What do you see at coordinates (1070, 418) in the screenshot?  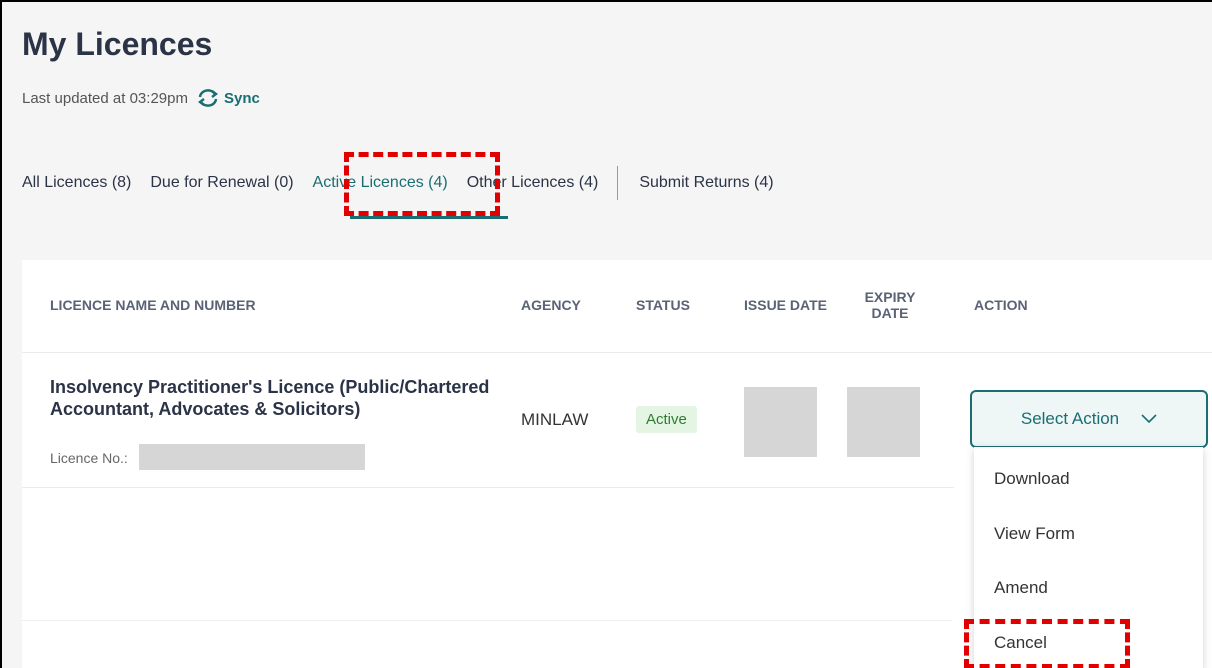 I see `select-action-label: Select Action` at bounding box center [1070, 418].